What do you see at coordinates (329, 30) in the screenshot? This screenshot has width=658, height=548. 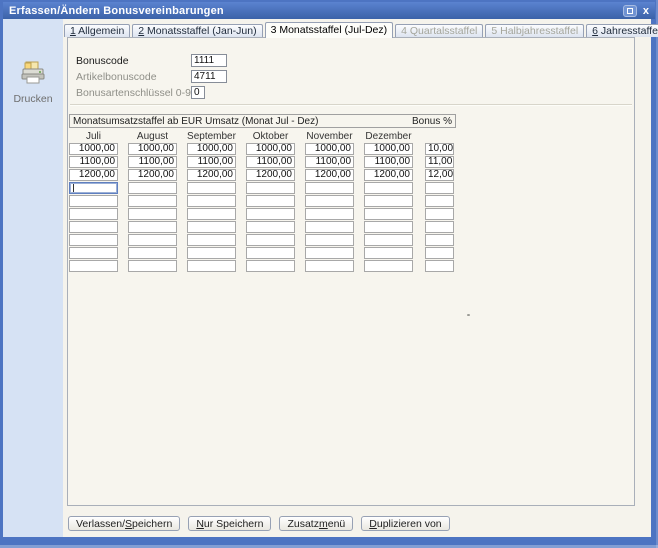 I see `tab-monatsstaffel-jul-dez: 3 Monatsstaffel (Jul-Dez)` at bounding box center [329, 30].